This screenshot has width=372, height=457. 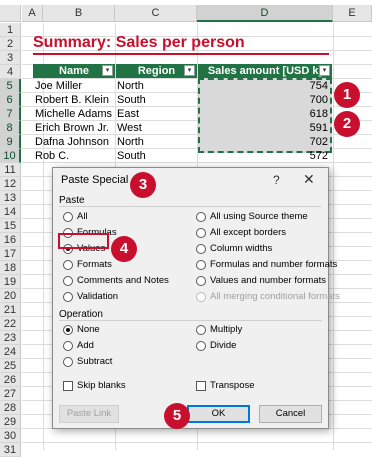 What do you see at coordinates (156, 71) in the screenshot?
I see `table-header-label: Region` at bounding box center [156, 71].